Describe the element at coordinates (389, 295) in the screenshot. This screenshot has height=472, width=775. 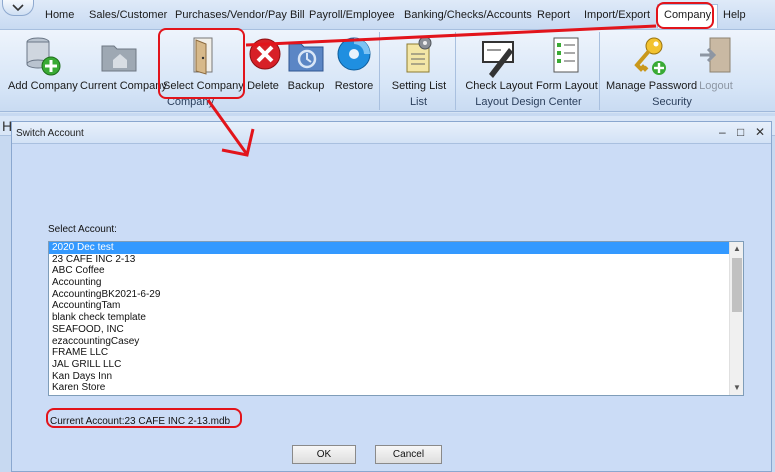
I see `account-list-item: AccountingBK2021-6-29` at that location.